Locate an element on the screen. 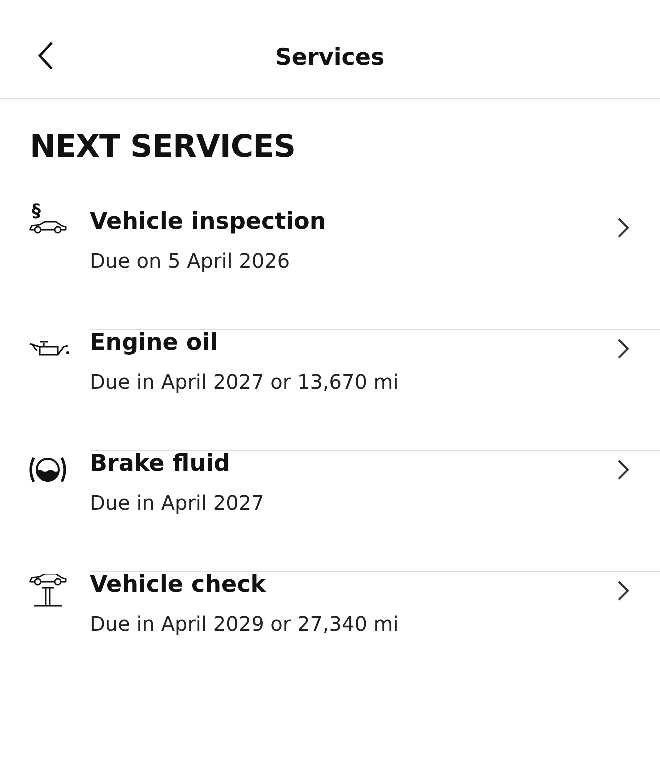 This screenshot has width=660, height=768. due-date: Due in April 2027 or 13,670 mi is located at coordinates (245, 382).